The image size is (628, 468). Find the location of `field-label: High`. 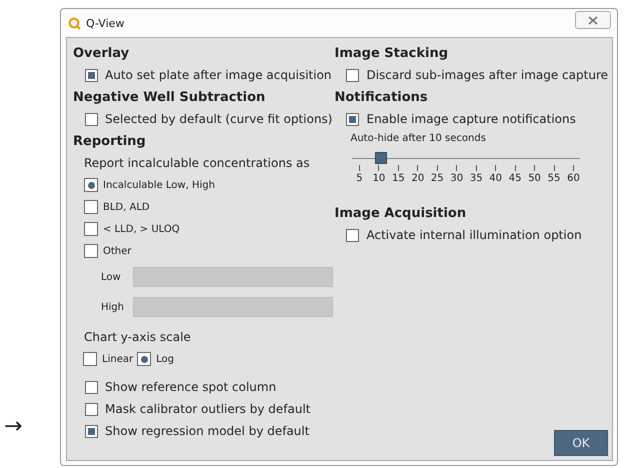

field-label: High is located at coordinates (113, 307).